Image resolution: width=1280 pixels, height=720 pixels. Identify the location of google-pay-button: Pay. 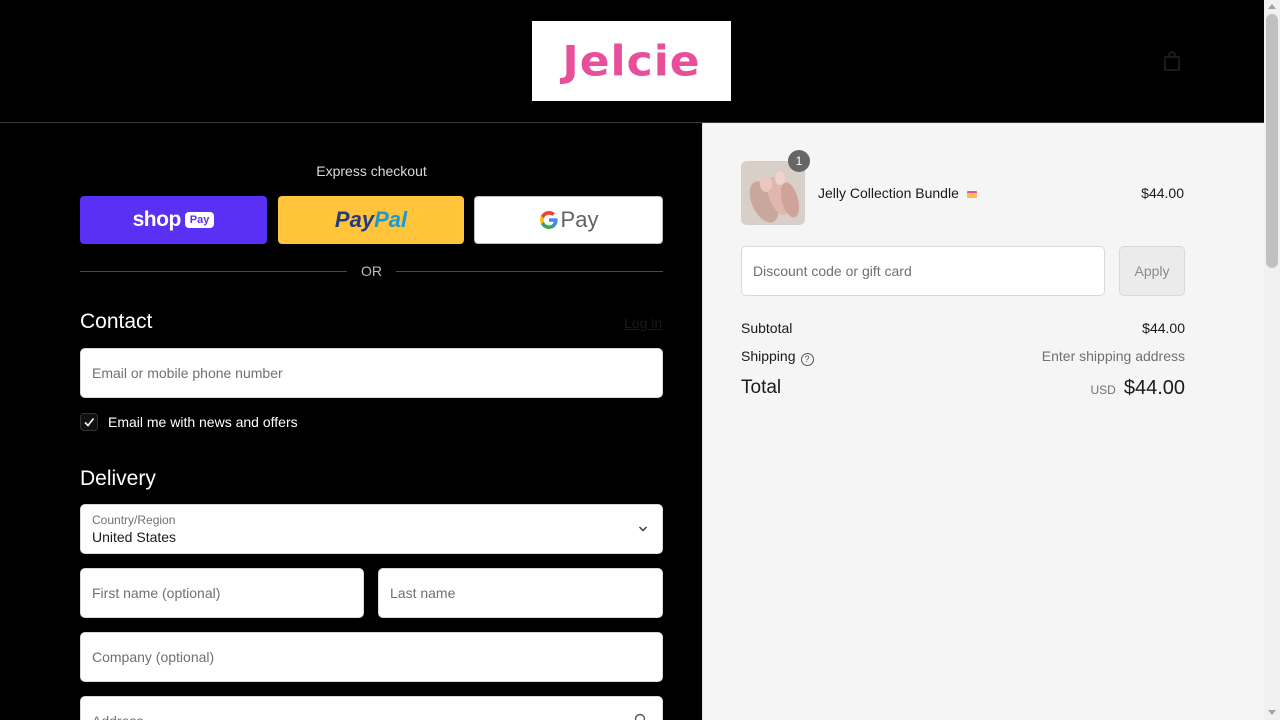
(568, 220).